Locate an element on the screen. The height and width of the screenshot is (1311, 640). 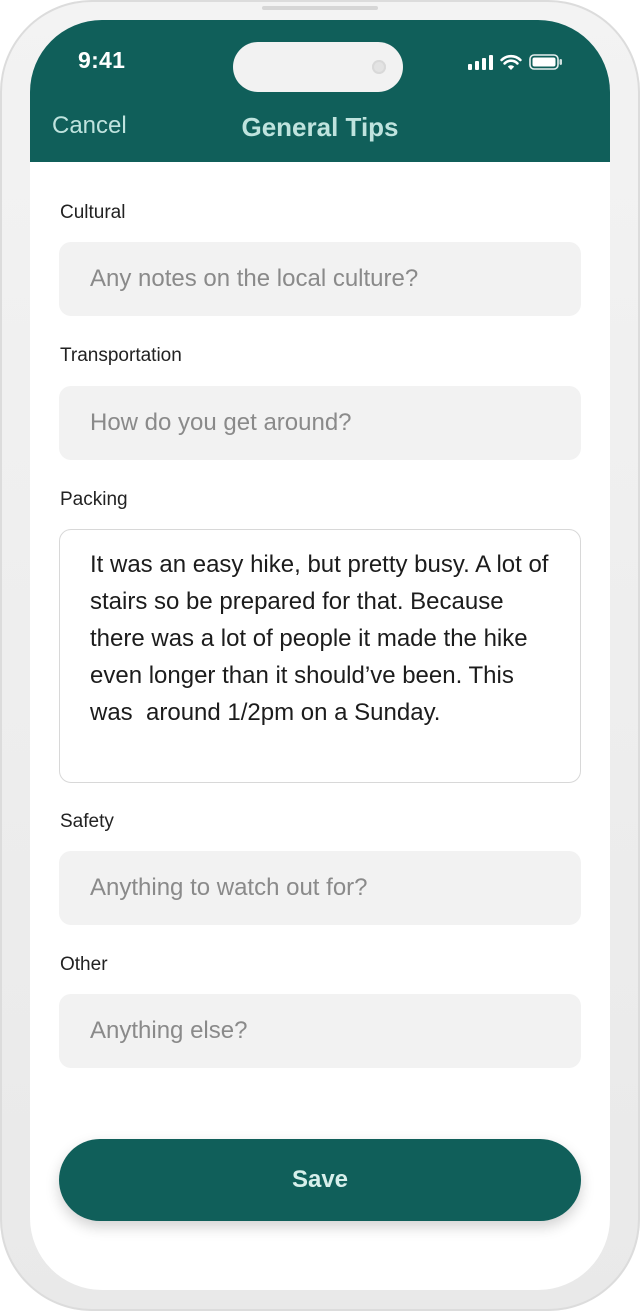
battery-icon is located at coordinates (545, 62).